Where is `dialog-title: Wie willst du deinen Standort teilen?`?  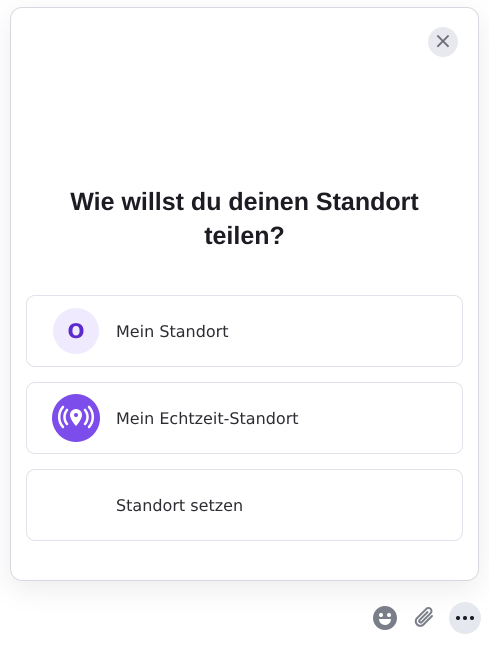 dialog-title: Wie willst du deinen Standort teilen? is located at coordinates (244, 219).